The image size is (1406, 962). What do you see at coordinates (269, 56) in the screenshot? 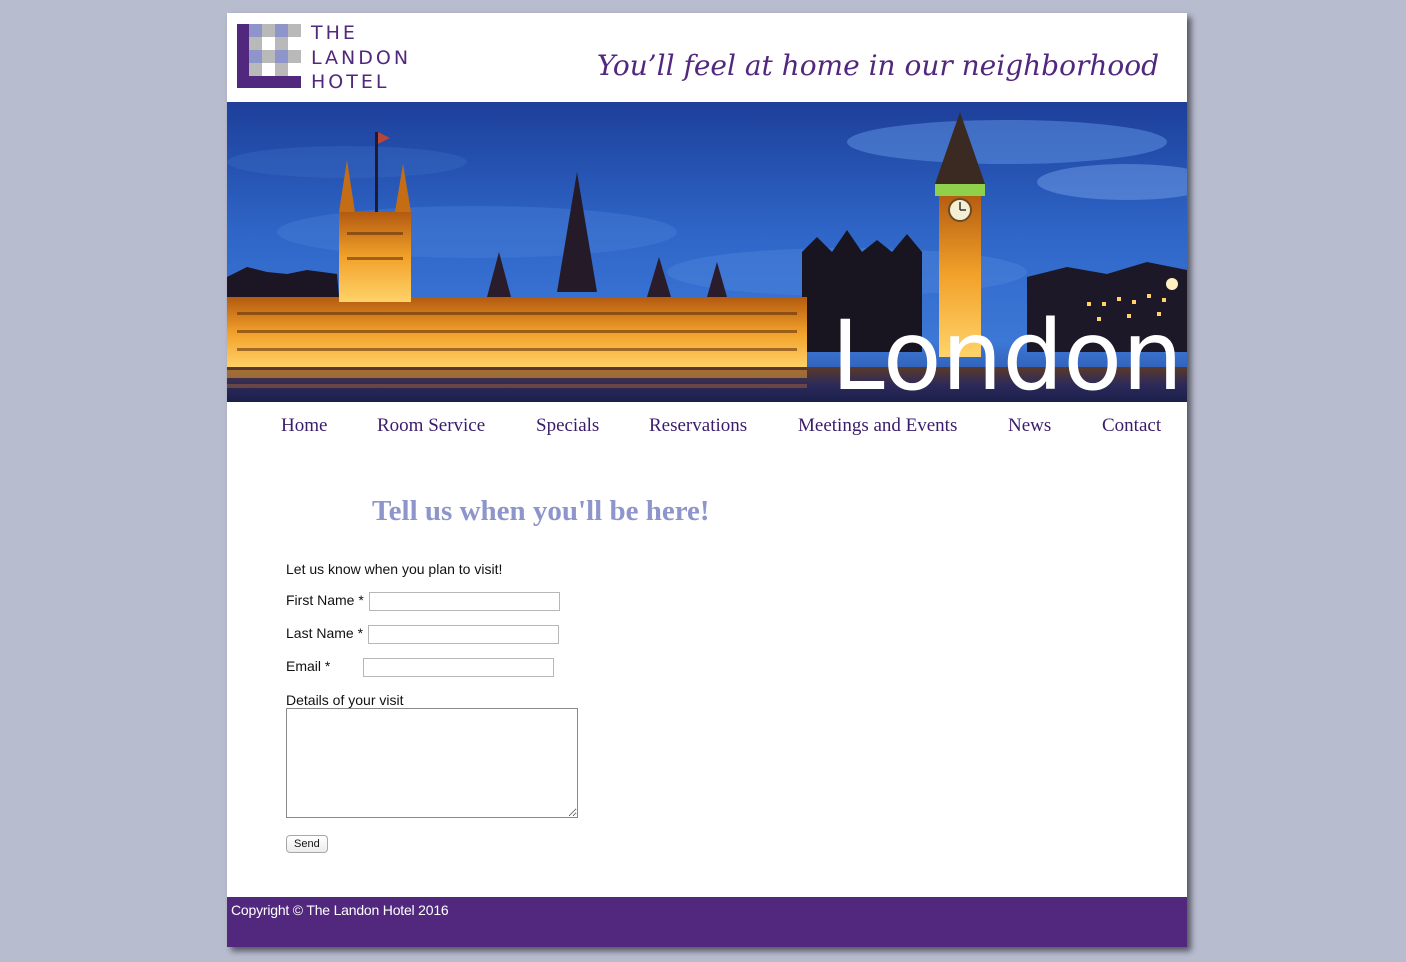
I see `hotel-logo-icon` at bounding box center [269, 56].